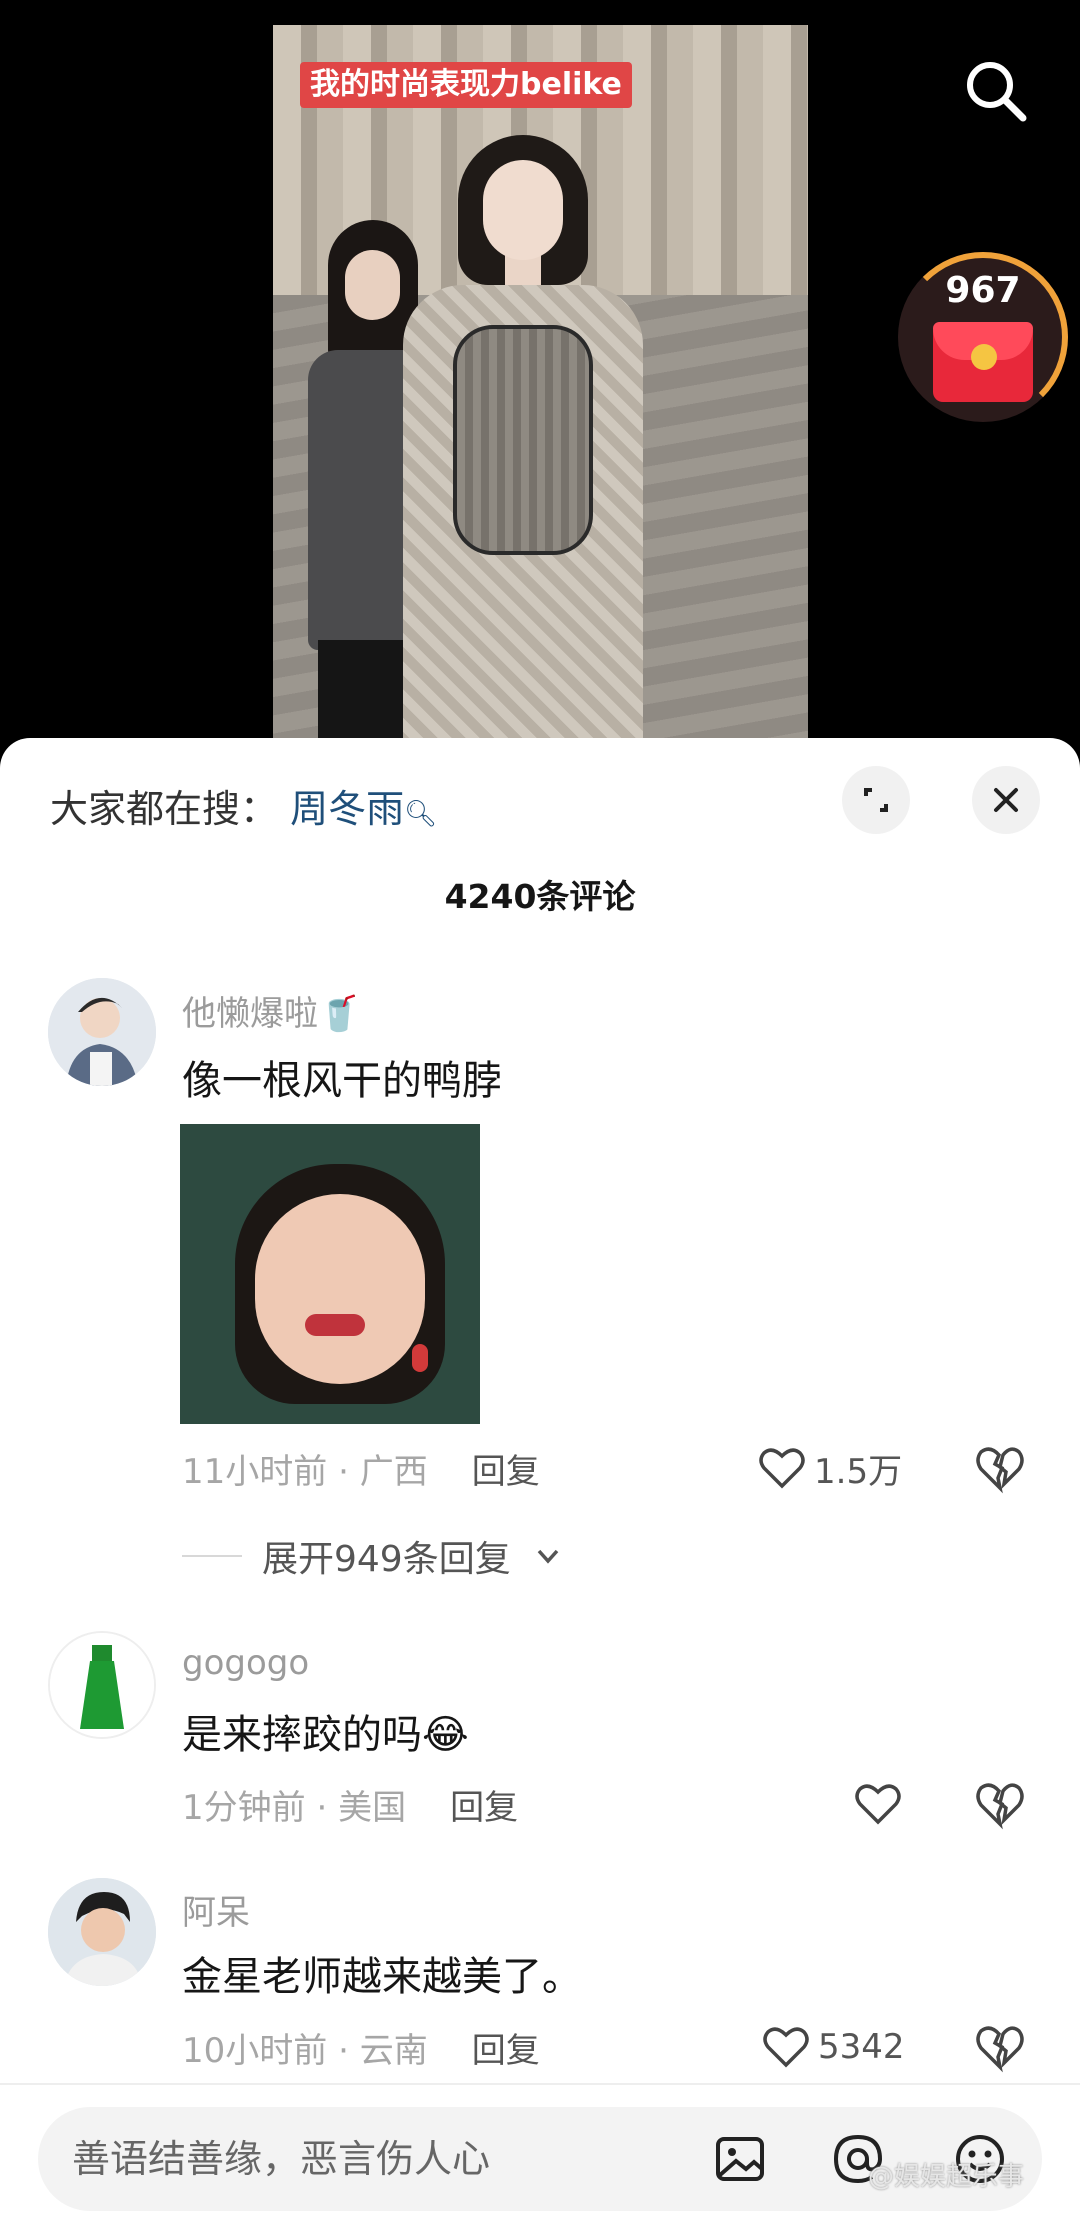 The height and width of the screenshot is (2229, 1080). I want to click on close-icon, so click(1006, 800).